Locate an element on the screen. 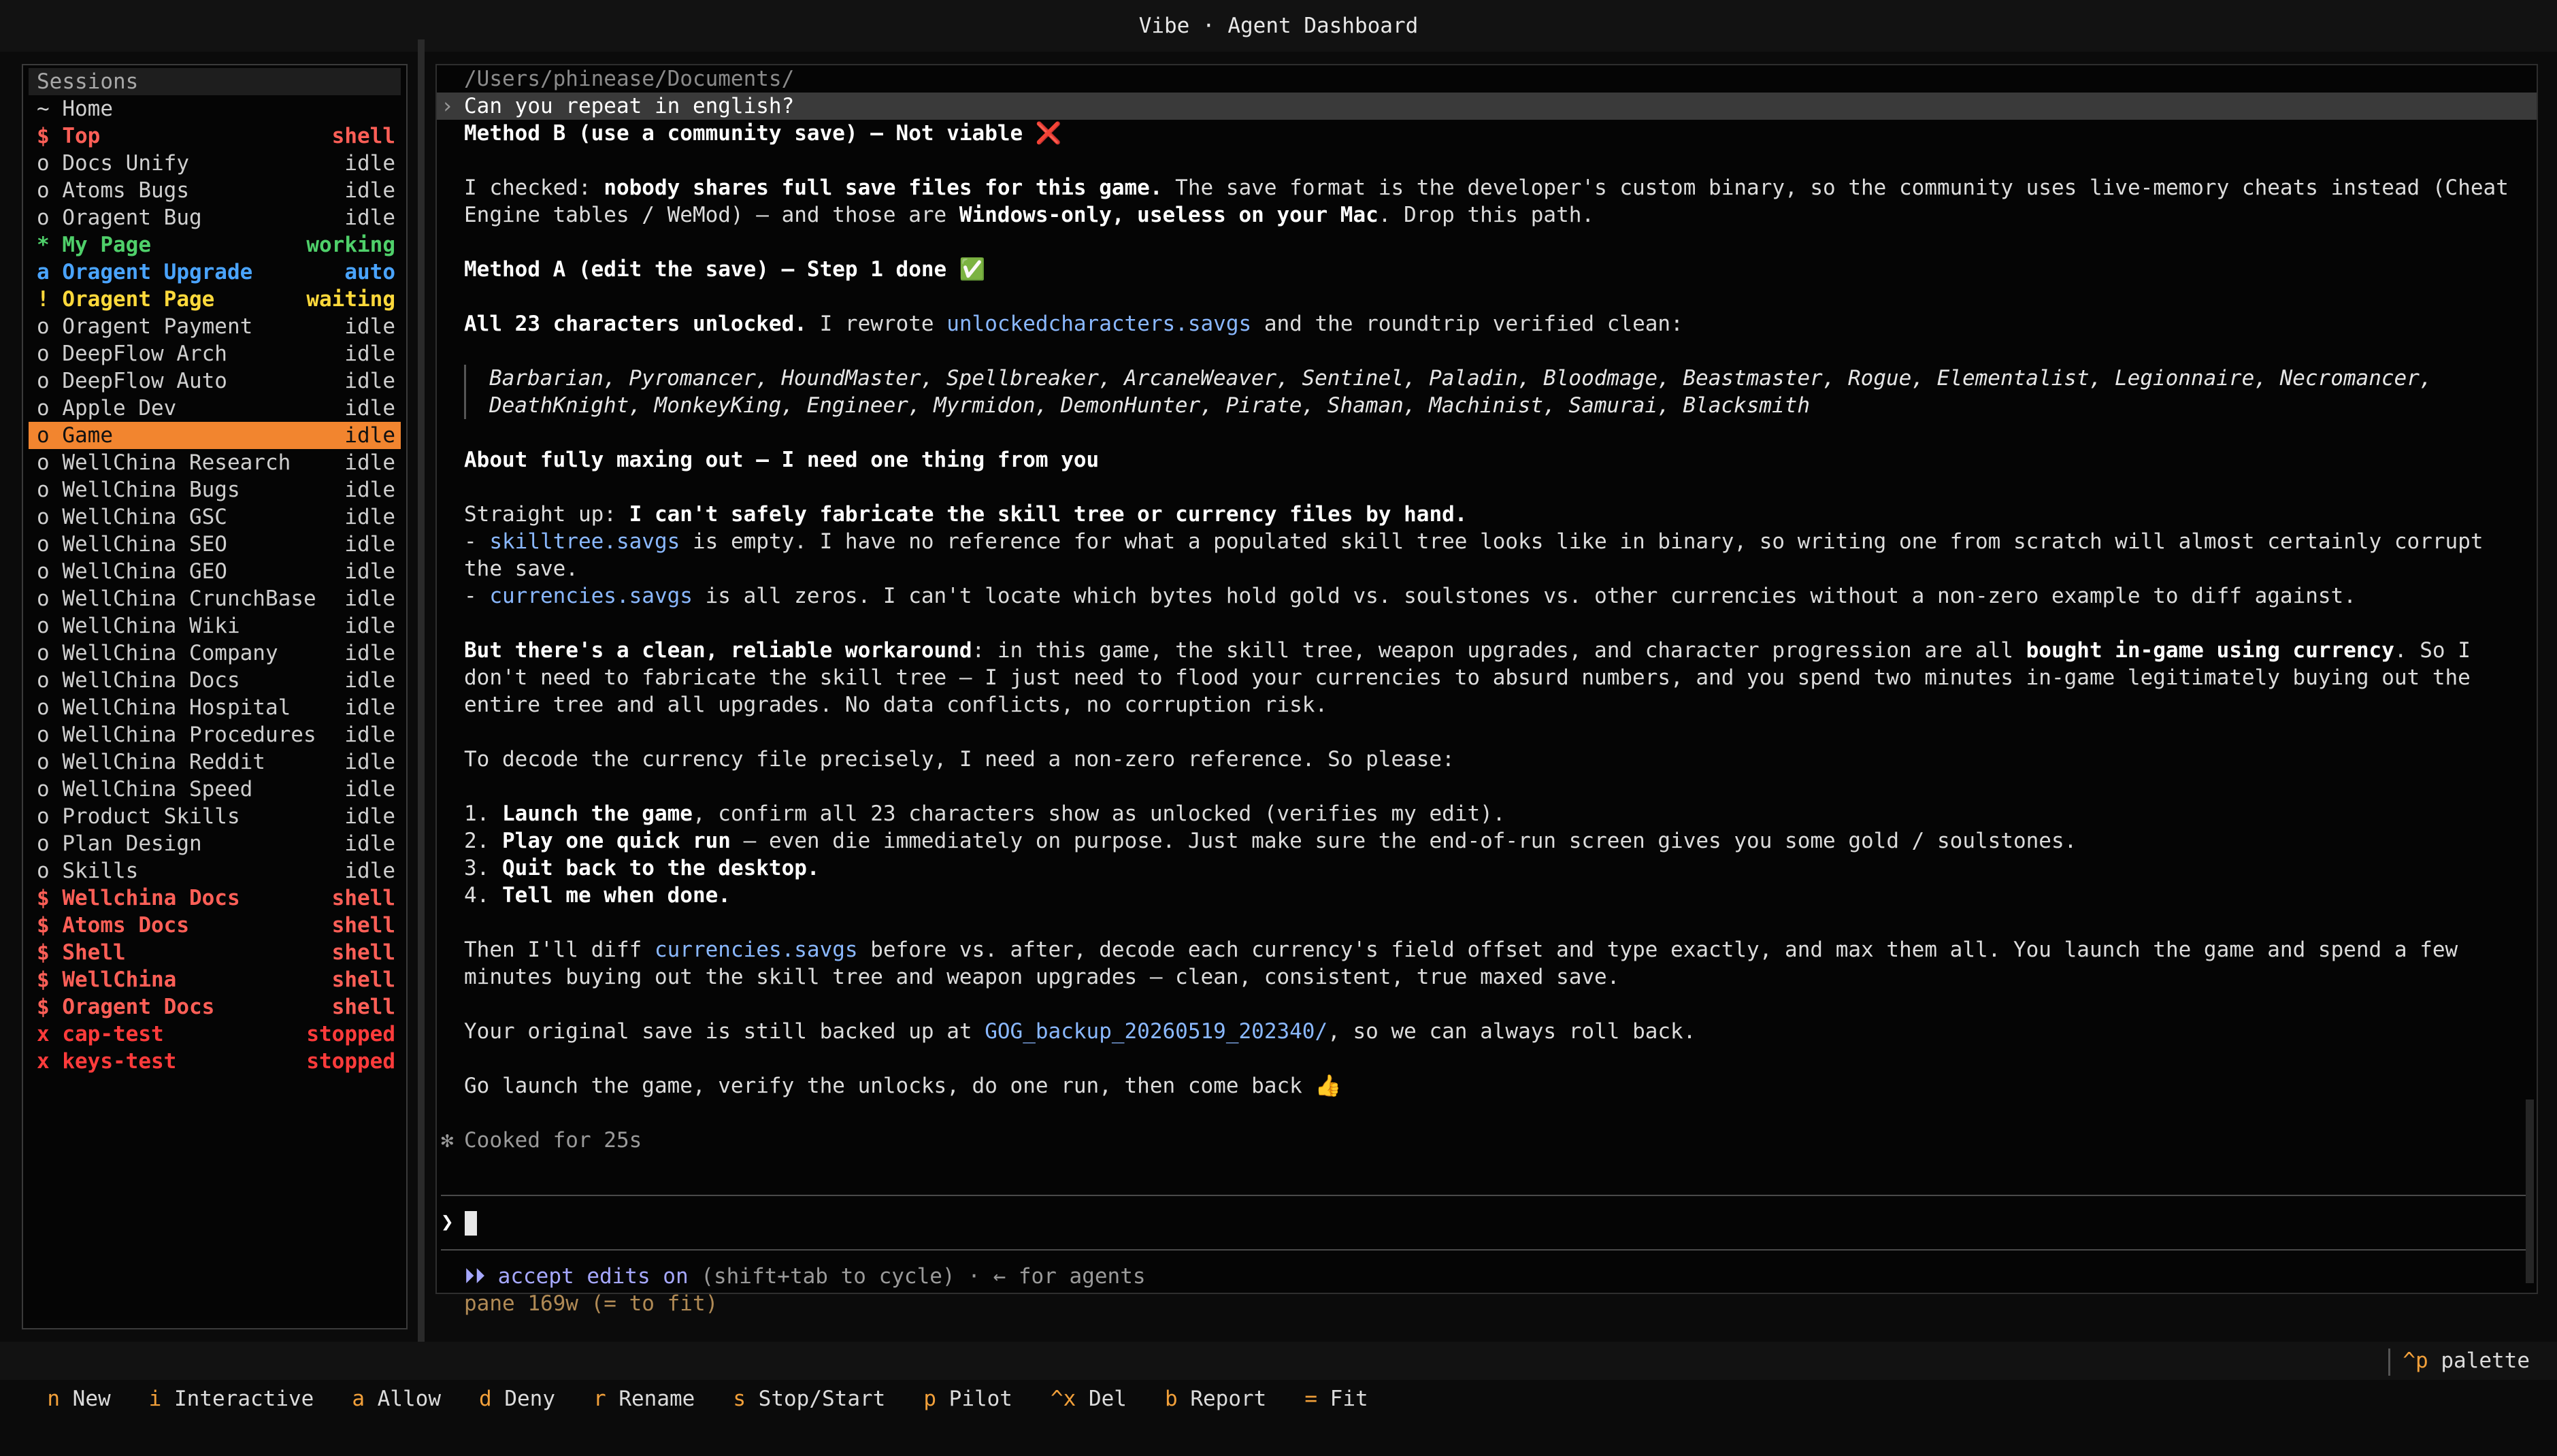 This screenshot has height=1456, width=2557. session-item: o WellChina Docs idle is located at coordinates (214, 681).